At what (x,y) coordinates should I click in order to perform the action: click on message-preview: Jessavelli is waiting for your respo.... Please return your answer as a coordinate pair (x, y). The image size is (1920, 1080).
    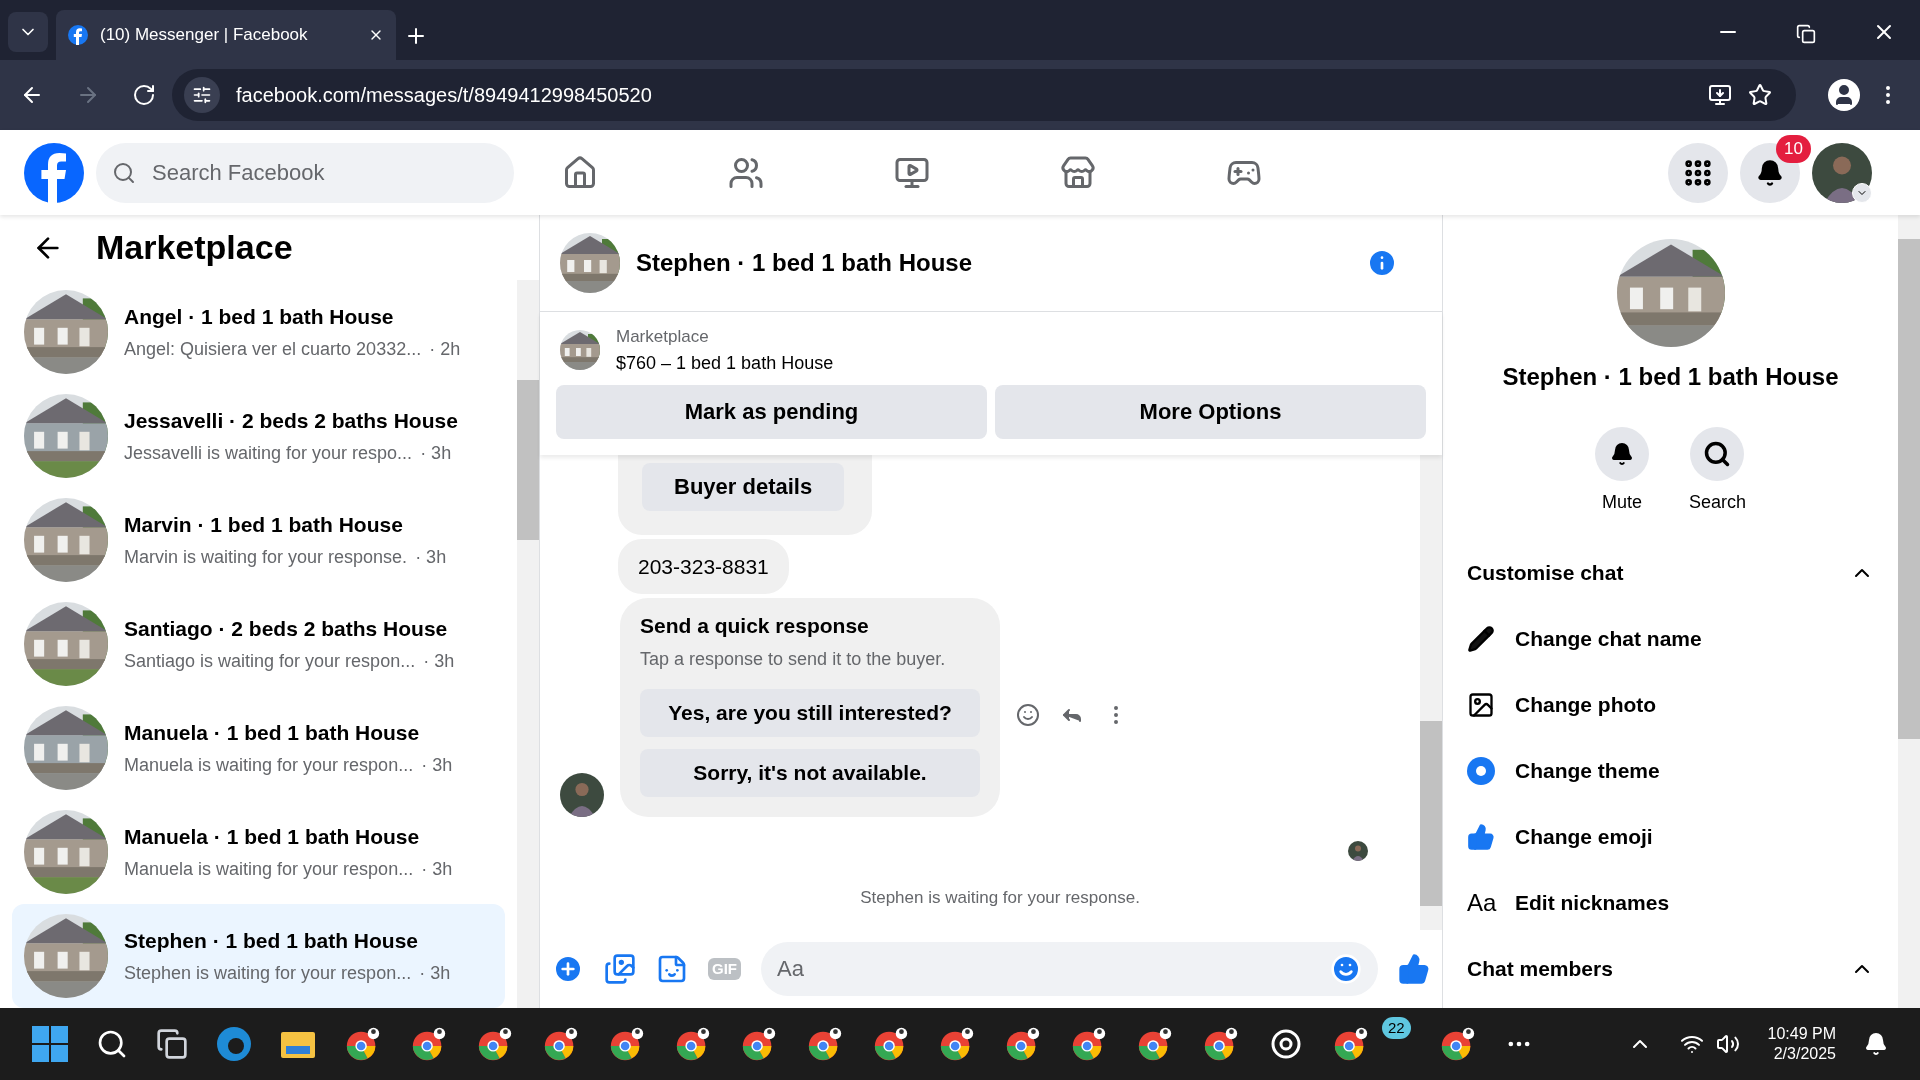
    Looking at the image, I should click on (268, 454).